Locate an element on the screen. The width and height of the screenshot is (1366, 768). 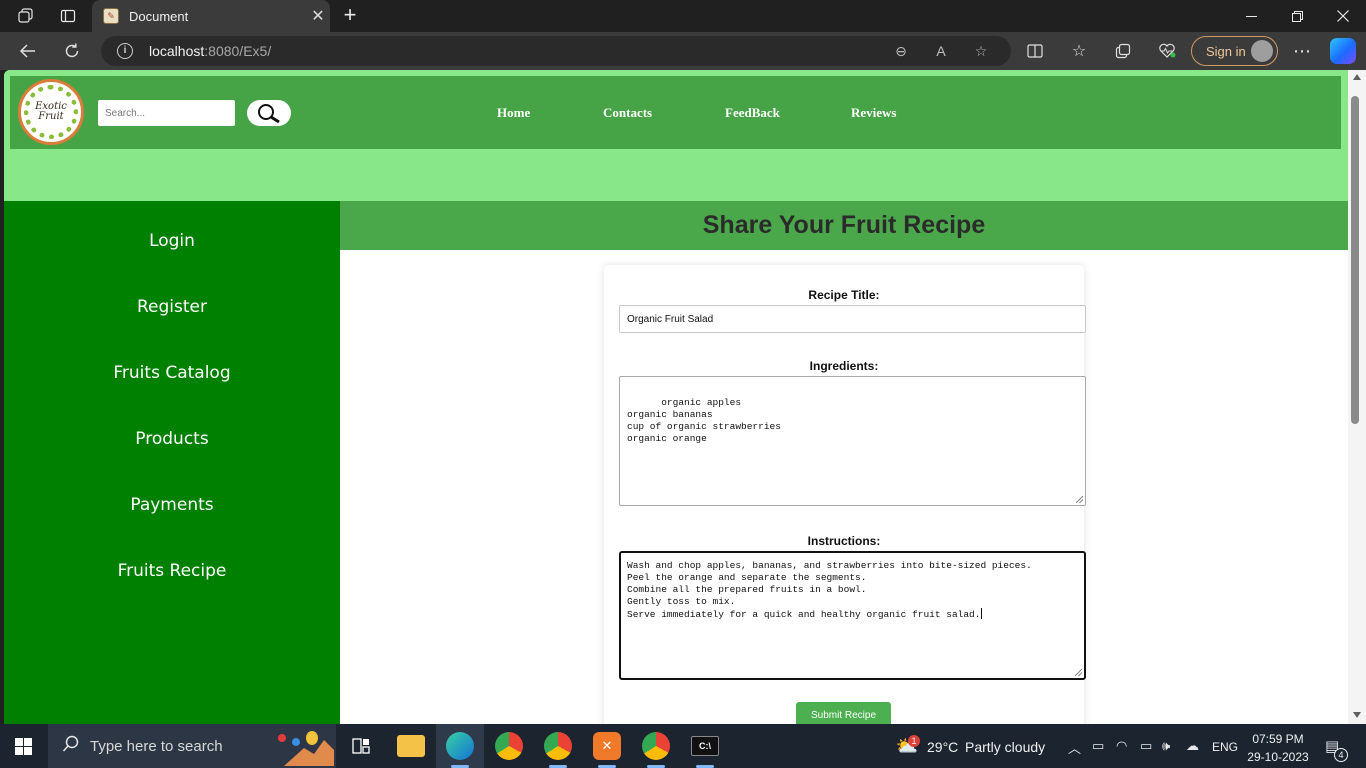
weather-temp: 29°C is located at coordinates (942, 747).